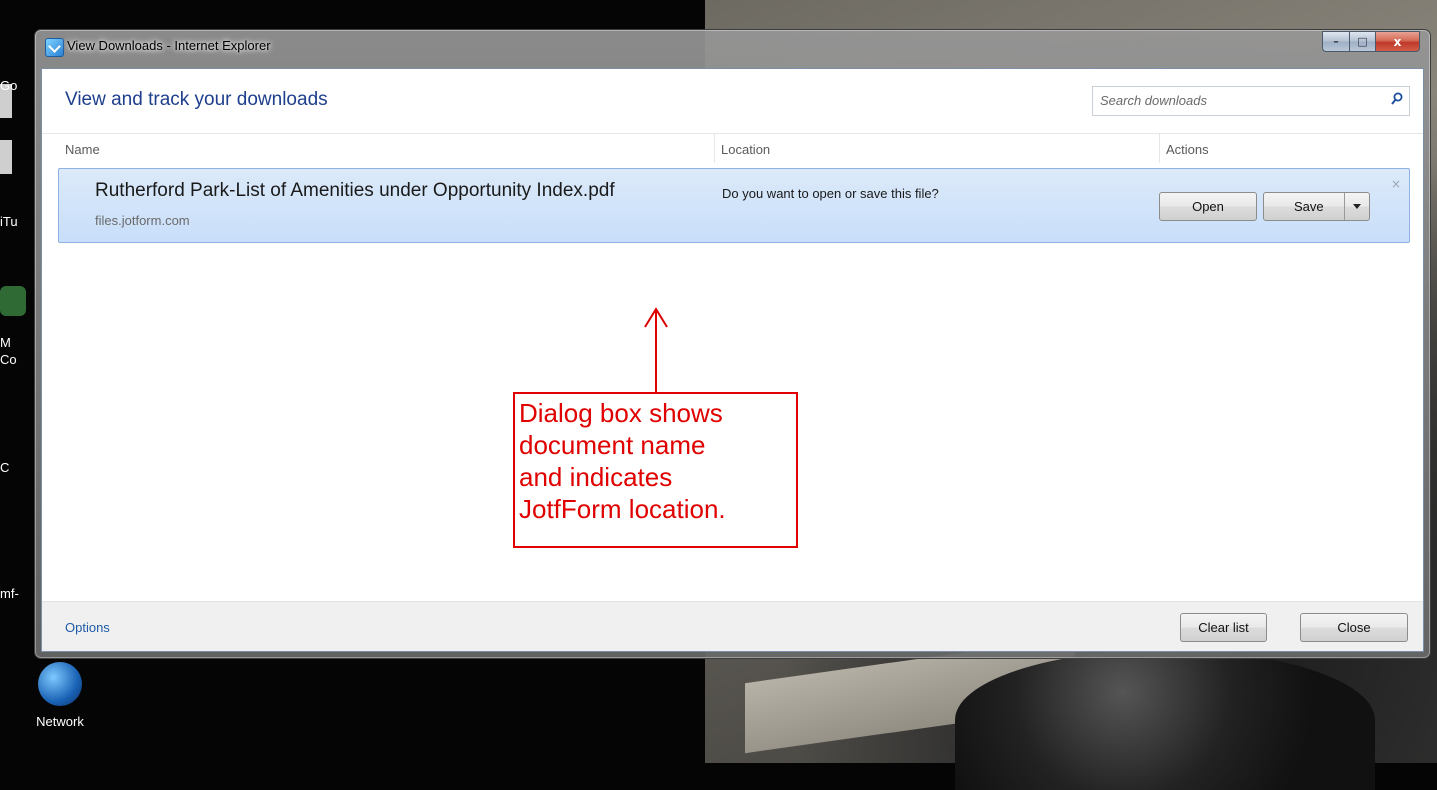 The image size is (1437, 790). I want to click on column-header-location: Location, so click(745, 149).